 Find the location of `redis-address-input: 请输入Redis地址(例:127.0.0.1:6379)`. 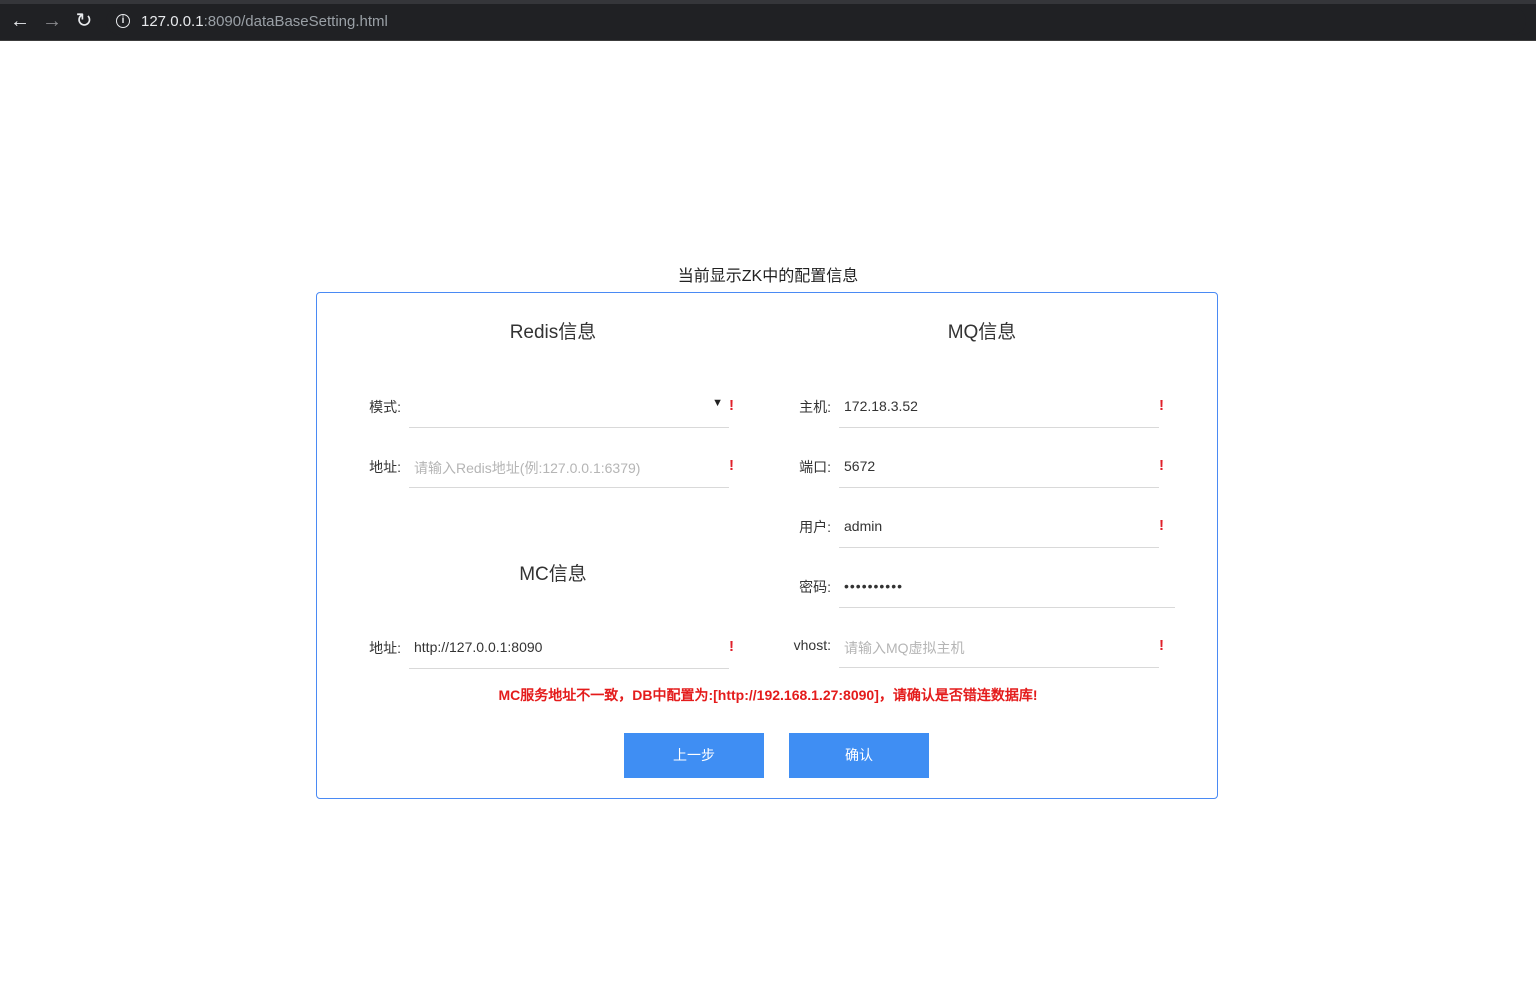

redis-address-input: 请输入Redis地址(例:127.0.0.1:6379) is located at coordinates (569, 466).